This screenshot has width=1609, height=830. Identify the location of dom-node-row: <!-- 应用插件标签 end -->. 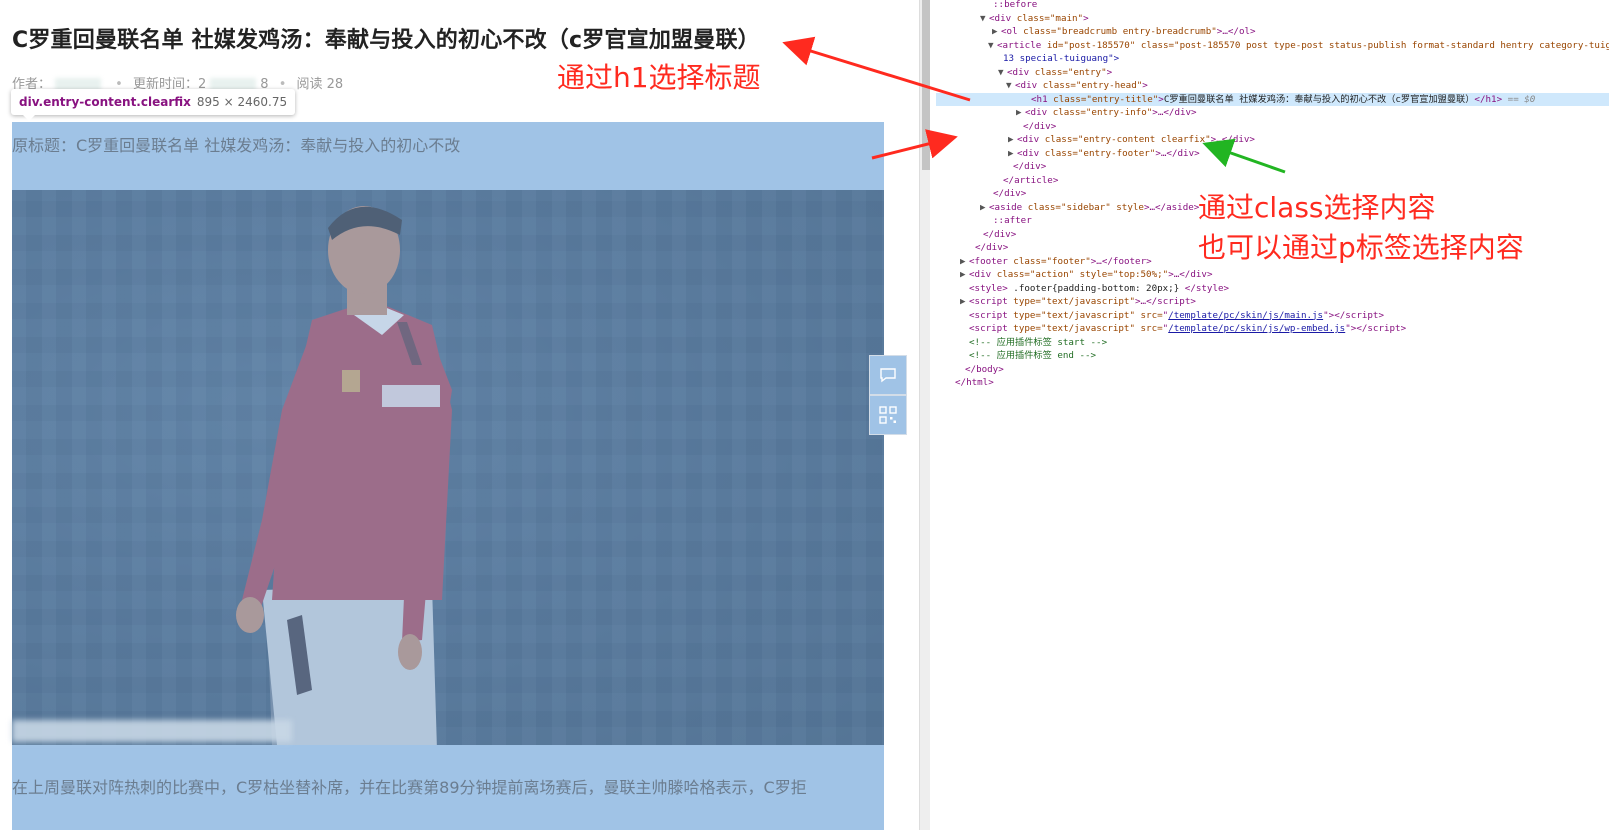
(1272, 355).